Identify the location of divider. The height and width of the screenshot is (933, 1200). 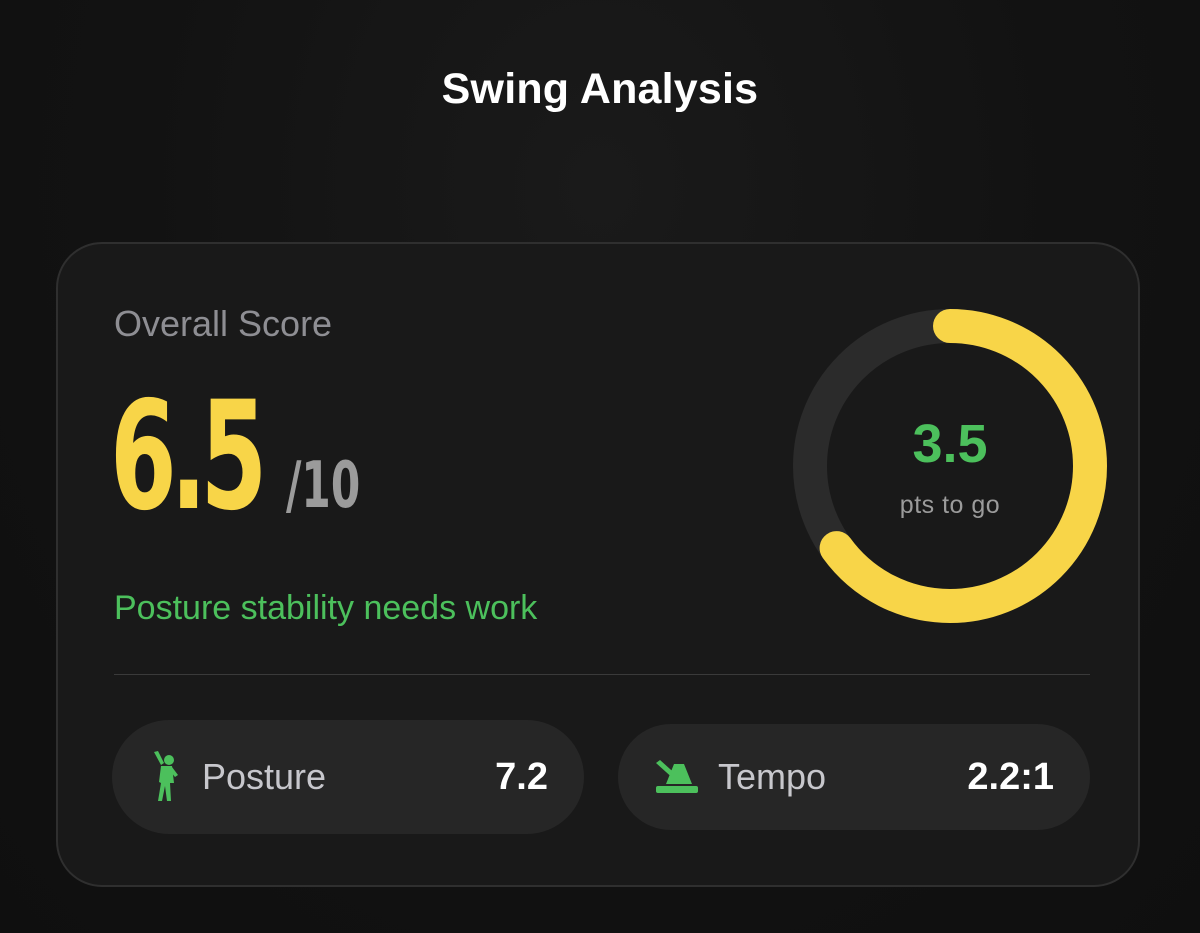
(602, 674).